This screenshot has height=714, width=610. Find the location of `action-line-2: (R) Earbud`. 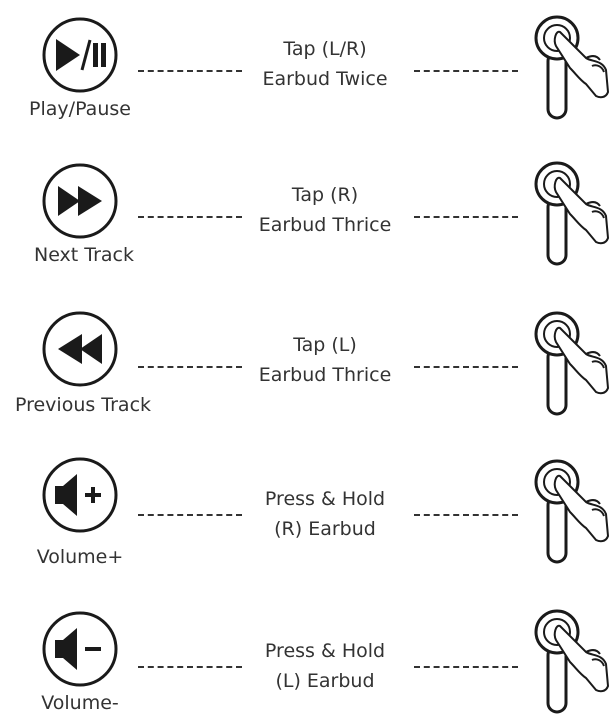

action-line-2: (R) Earbud is located at coordinates (325, 529).